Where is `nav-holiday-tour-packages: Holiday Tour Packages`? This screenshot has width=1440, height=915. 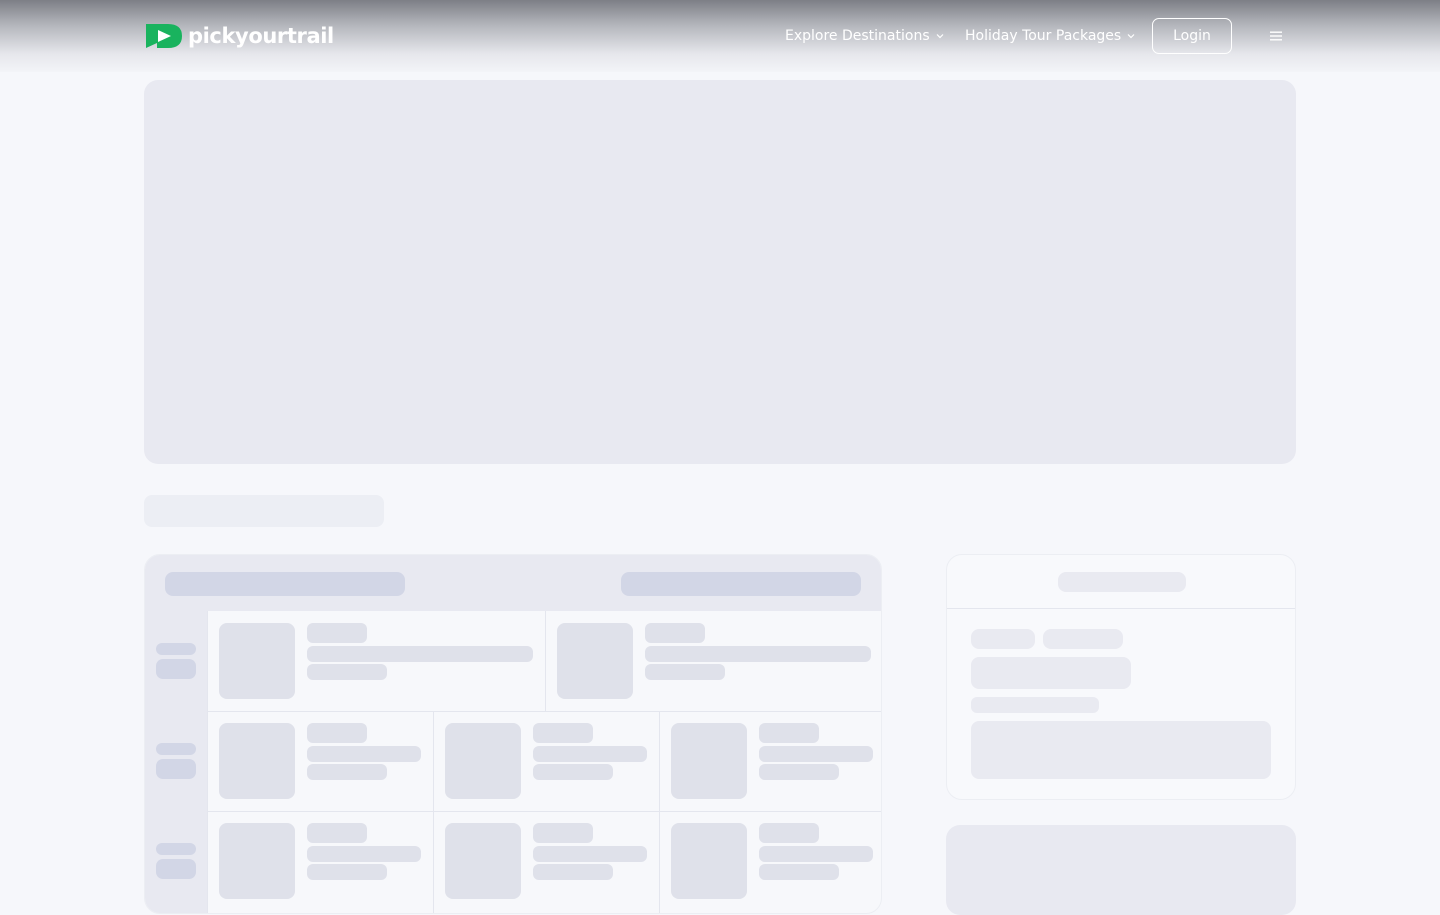 nav-holiday-tour-packages: Holiday Tour Packages is located at coordinates (1050, 36).